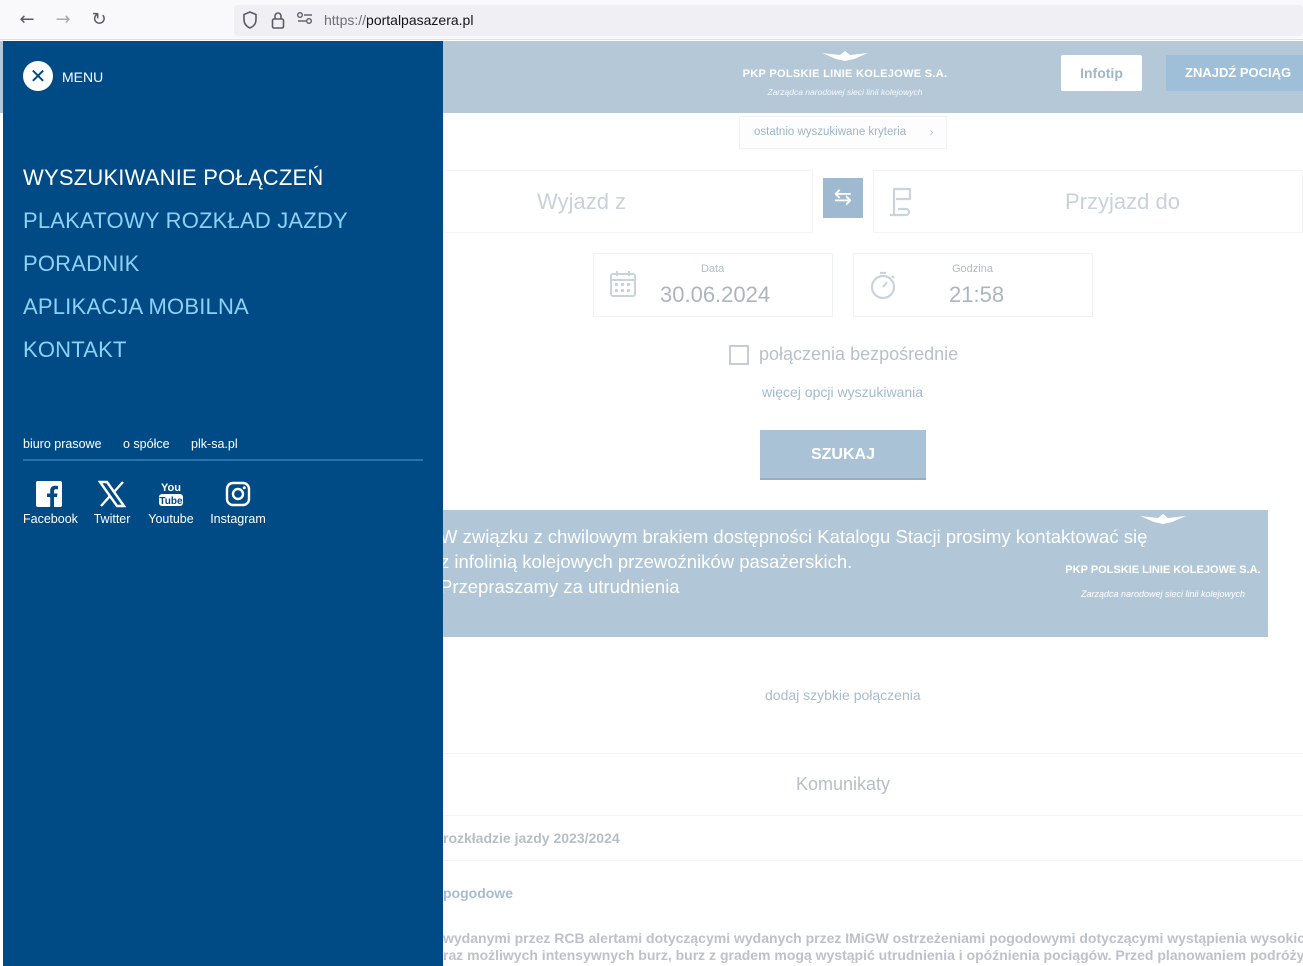  Describe the element at coordinates (1234, 73) in the screenshot. I see `find-train-button: ZNAJDŹ POCIĄG` at that location.